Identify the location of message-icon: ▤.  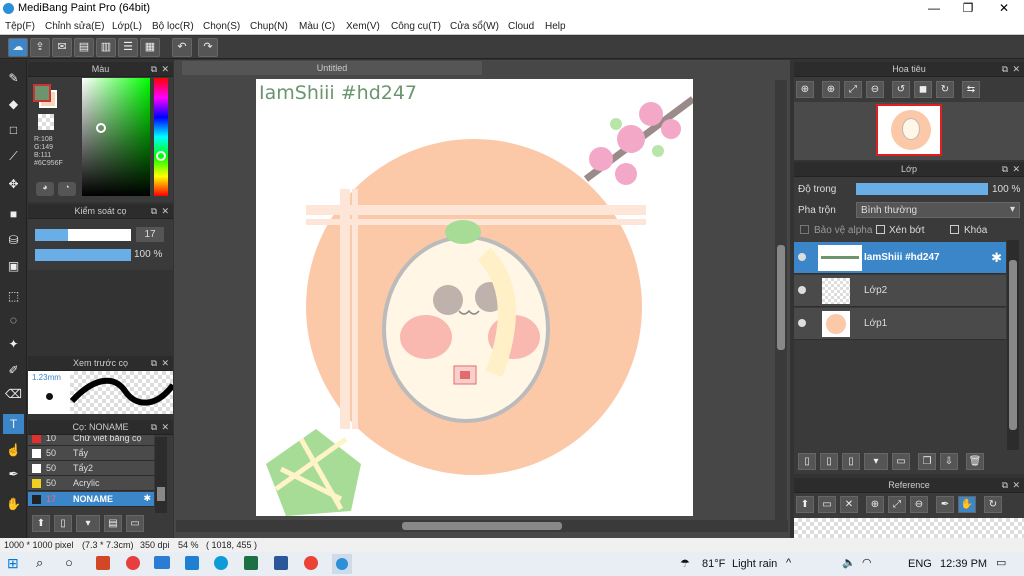
(84, 47).